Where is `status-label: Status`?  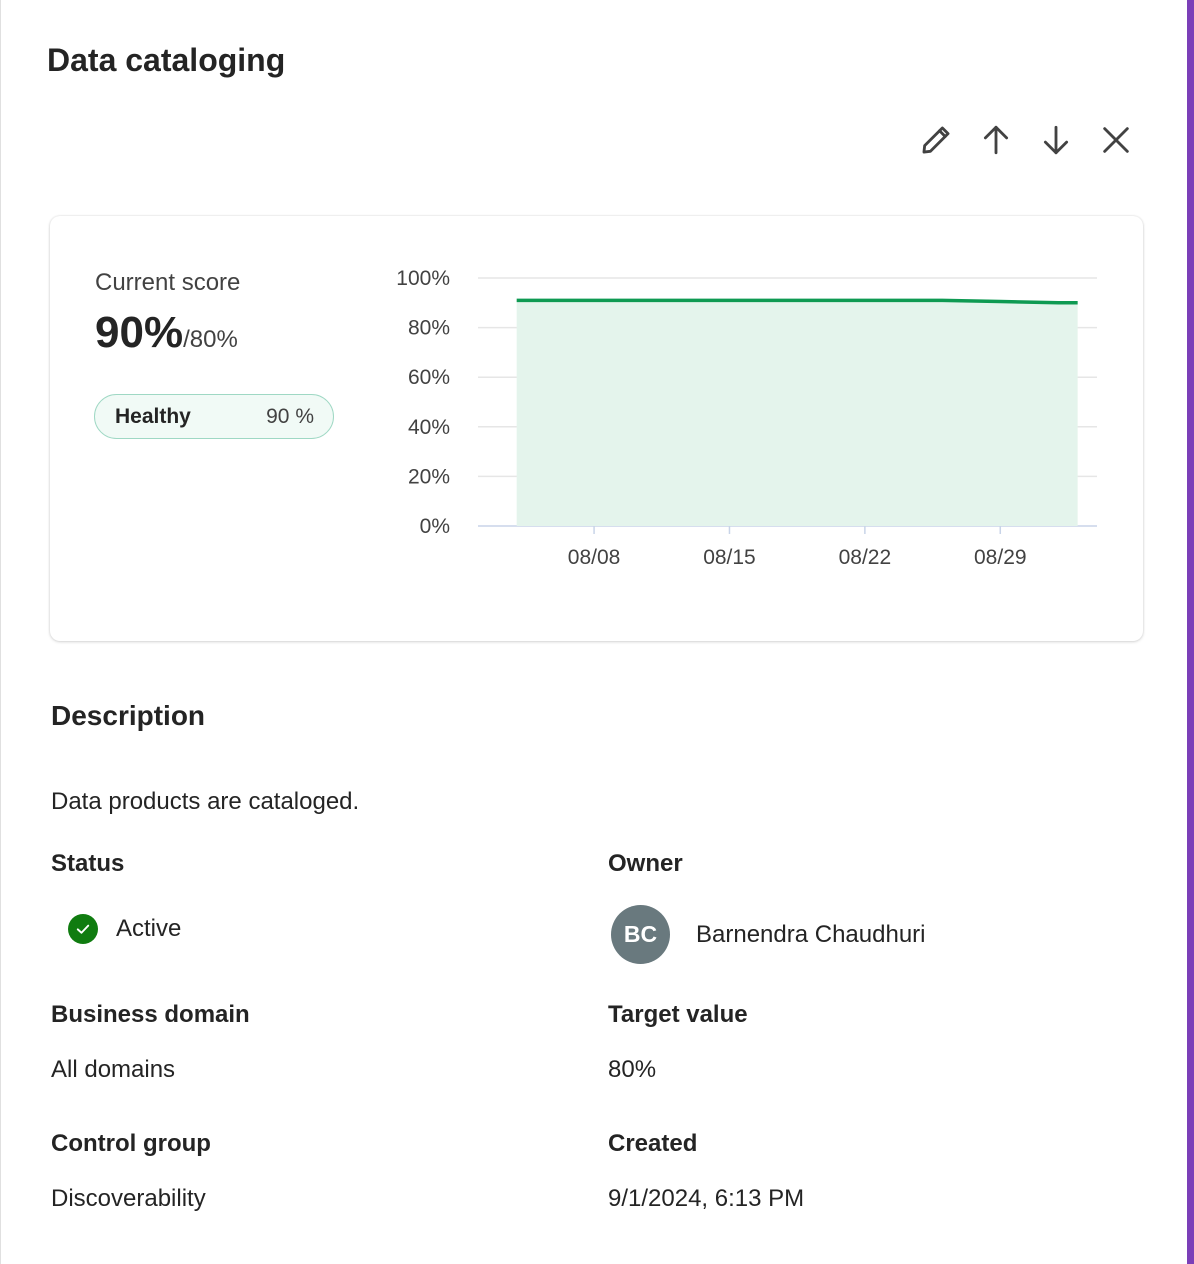 status-label: Status is located at coordinates (88, 863).